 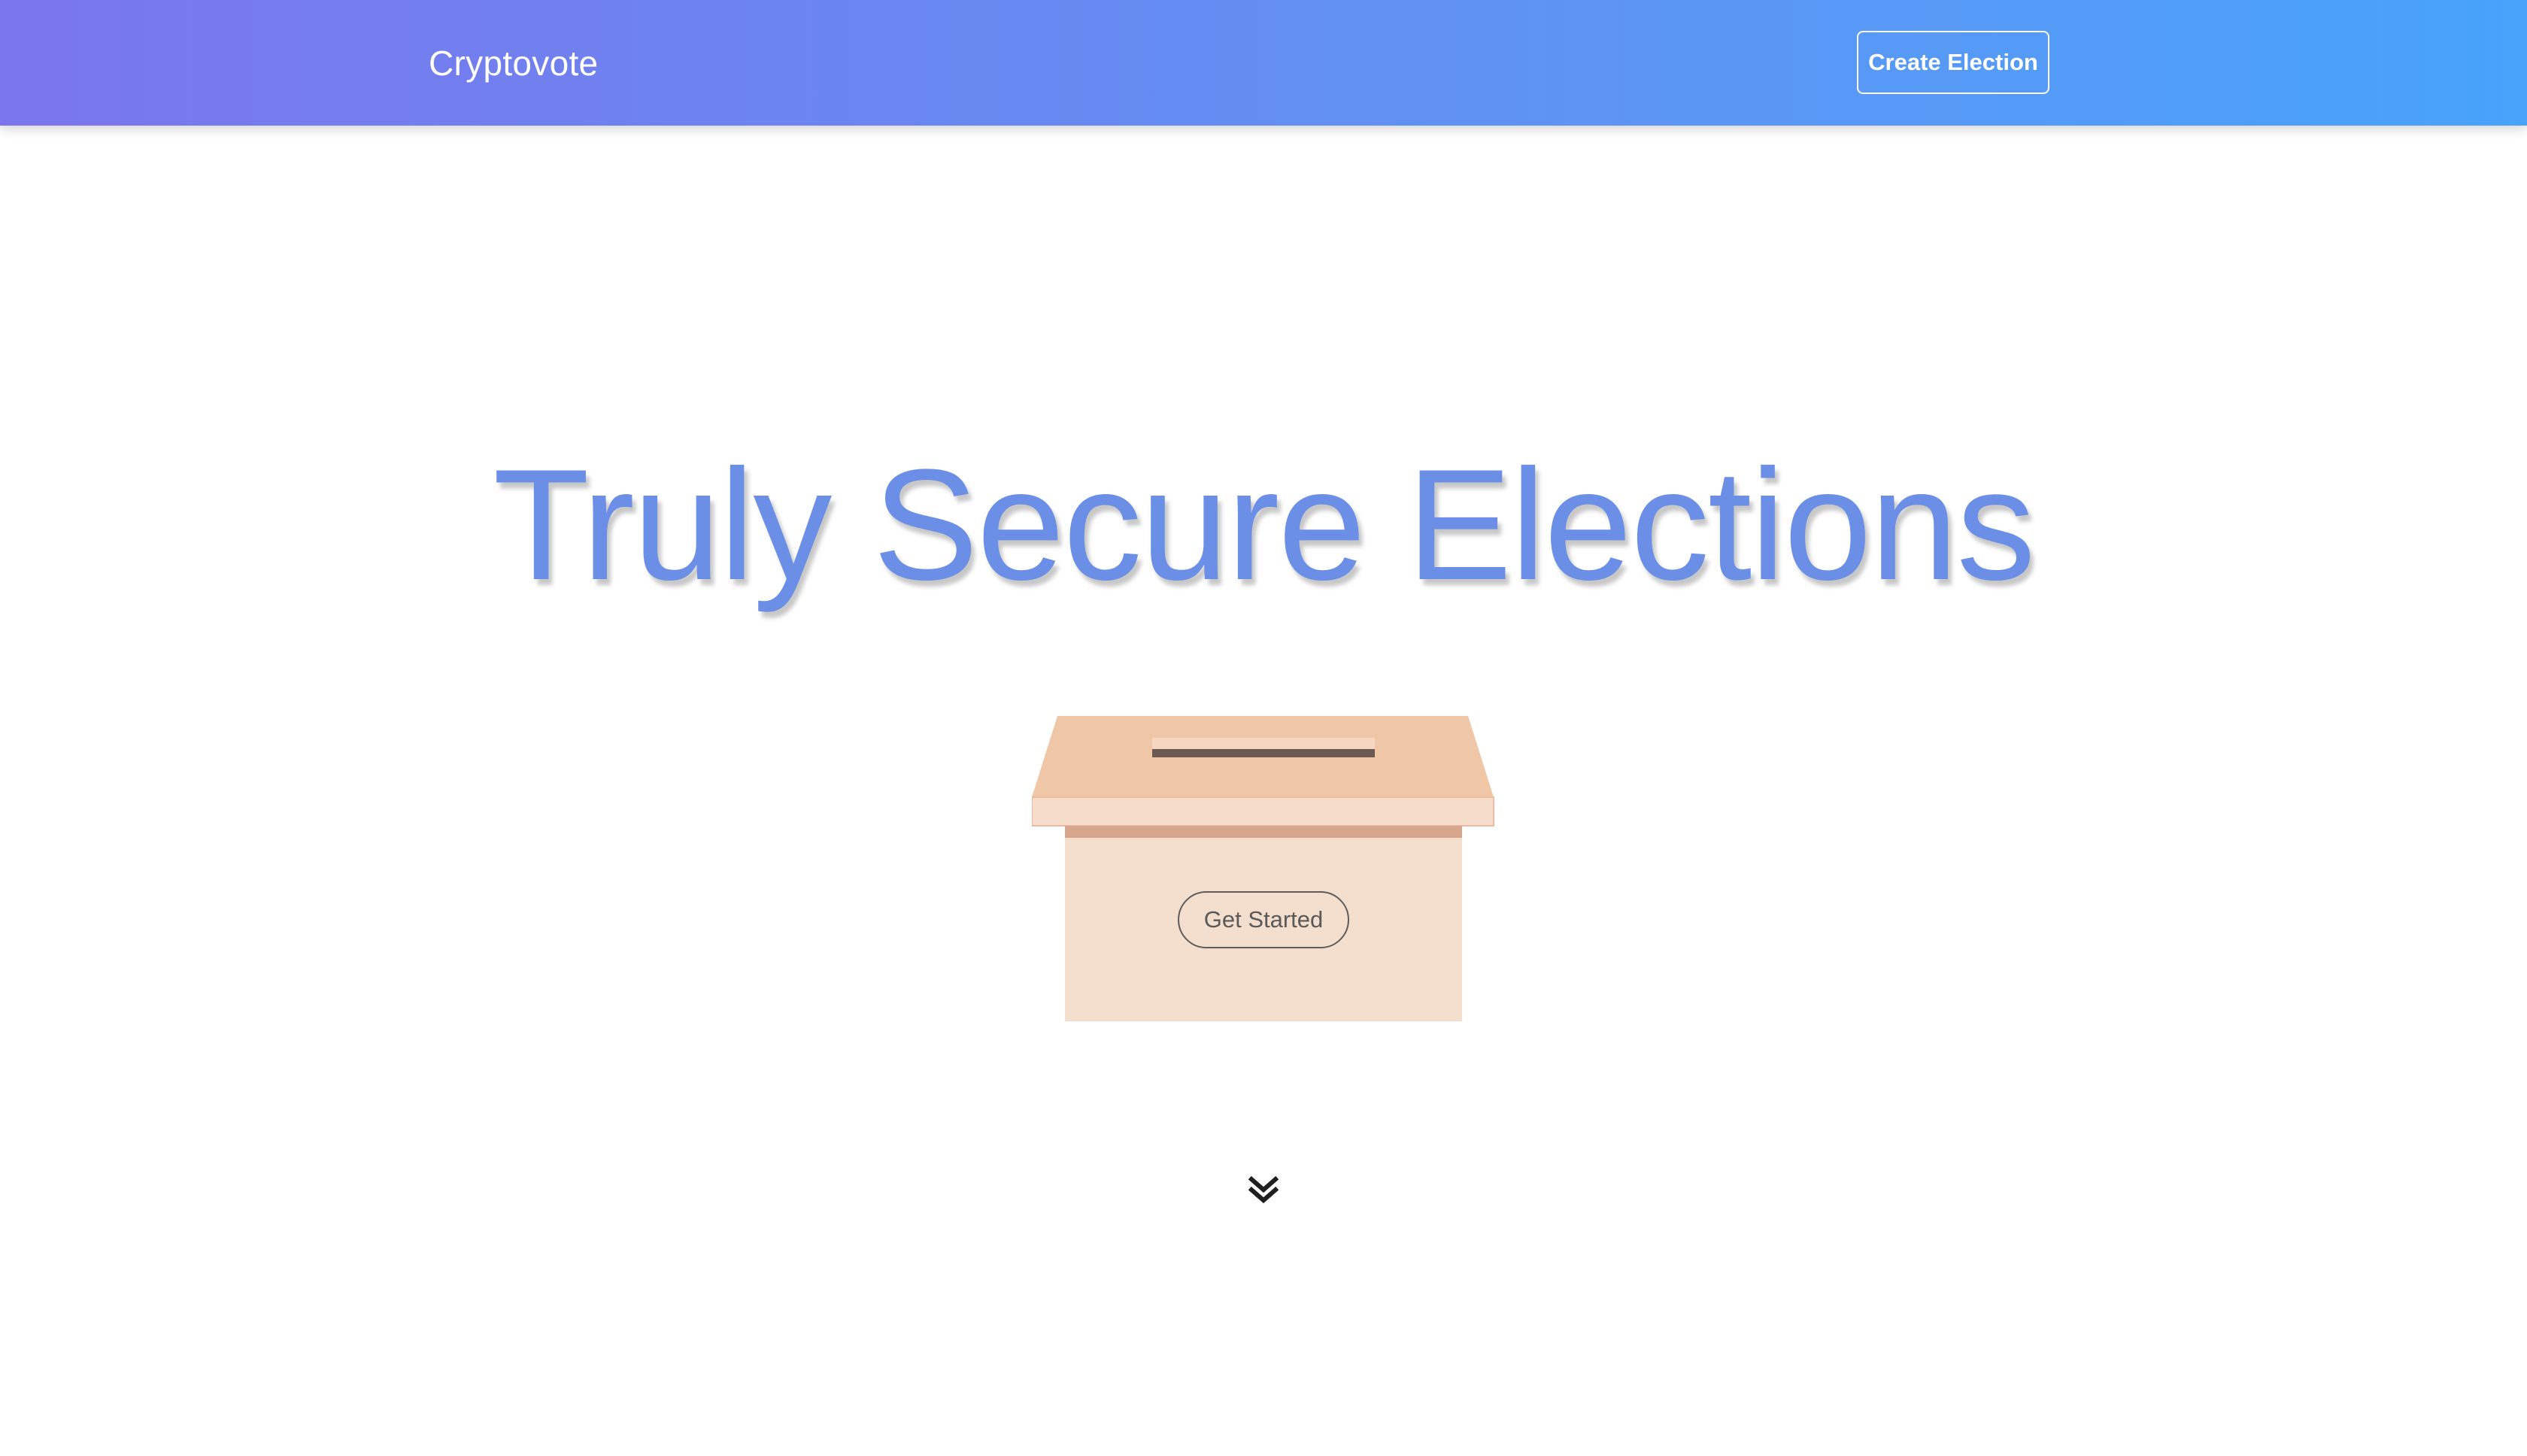 I want to click on ballot-box-illustration, so click(x=1263, y=868).